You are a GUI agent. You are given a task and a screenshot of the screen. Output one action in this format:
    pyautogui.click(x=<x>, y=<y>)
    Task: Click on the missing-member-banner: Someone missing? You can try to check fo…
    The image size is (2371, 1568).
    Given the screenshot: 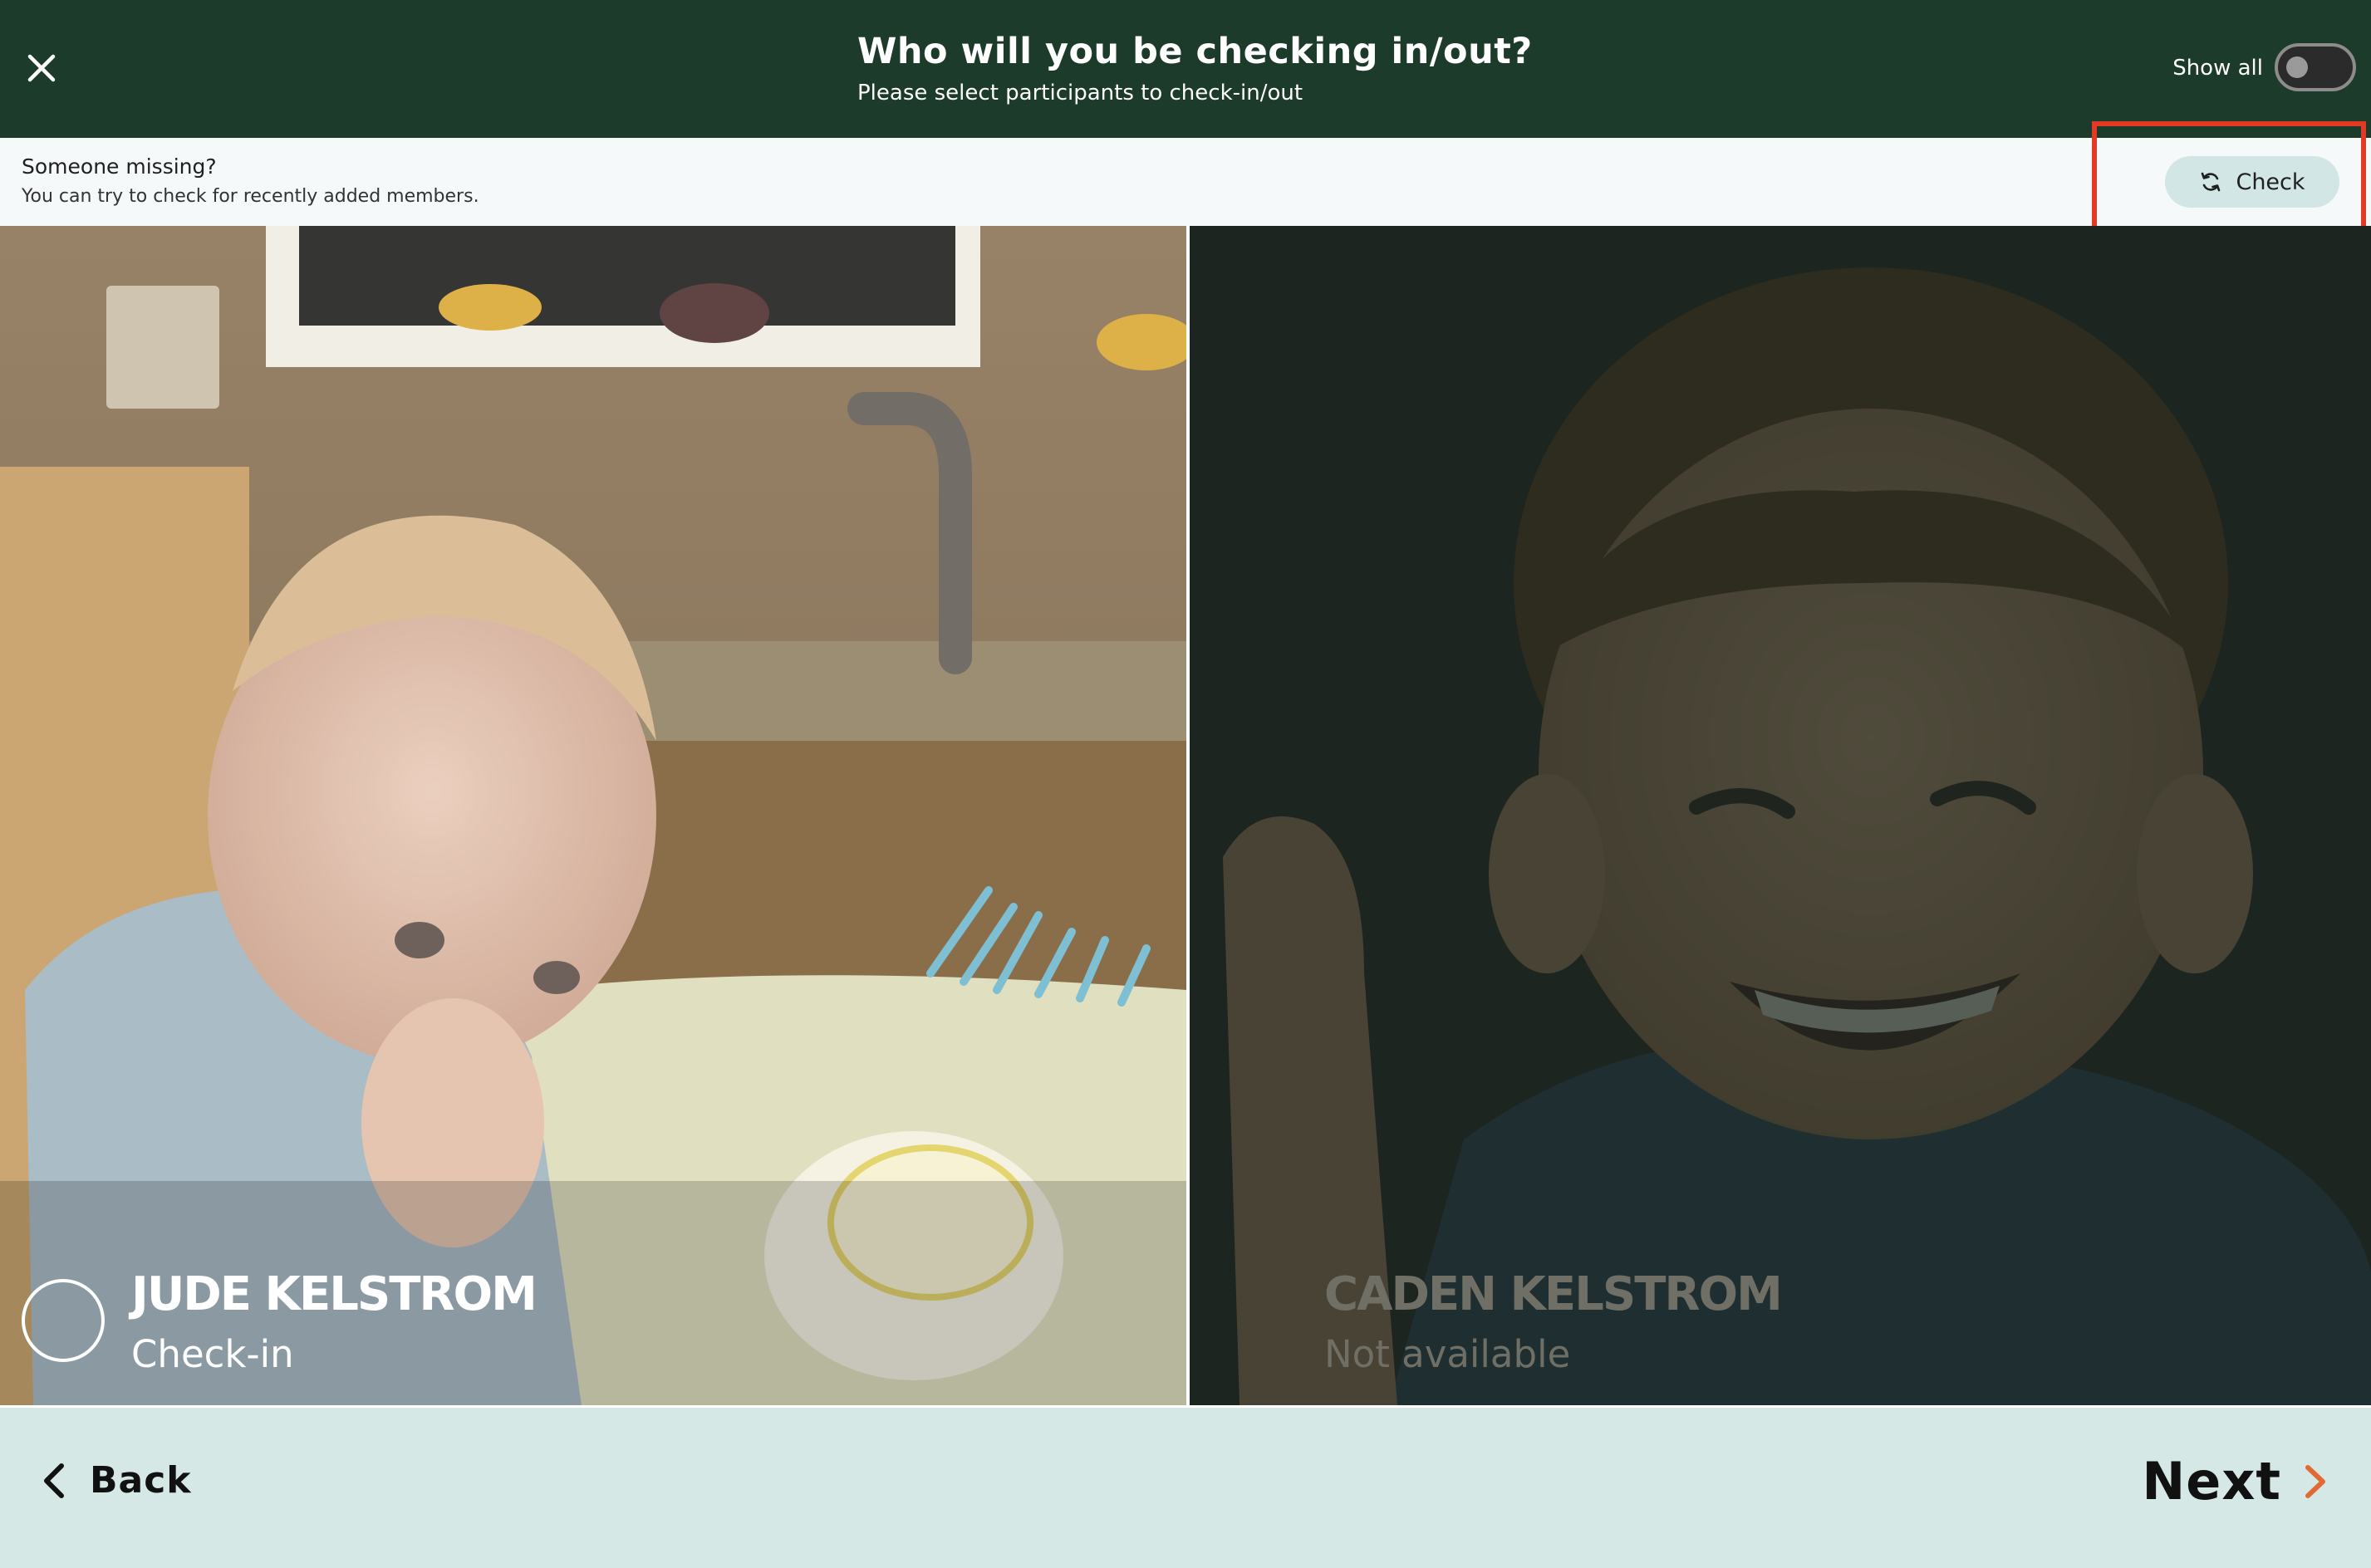 What is the action you would take?
    pyautogui.click(x=1185, y=182)
    